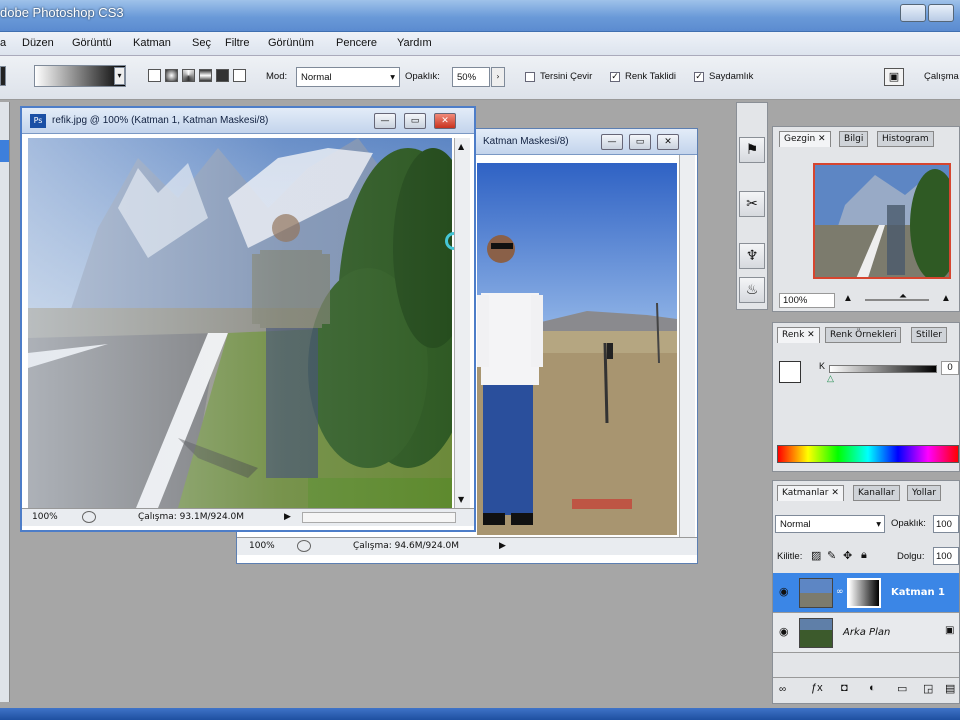  Describe the element at coordinates (902, 688) in the screenshot. I see `new-group-icon: ▭` at that location.